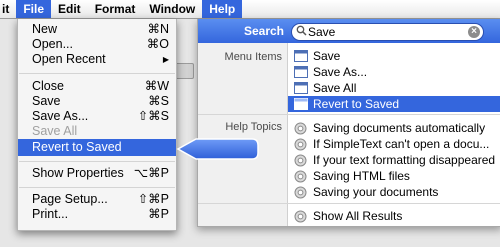 This screenshot has height=247, width=500. What do you see at coordinates (48, 86) in the screenshot?
I see `menu-item-label: Close` at bounding box center [48, 86].